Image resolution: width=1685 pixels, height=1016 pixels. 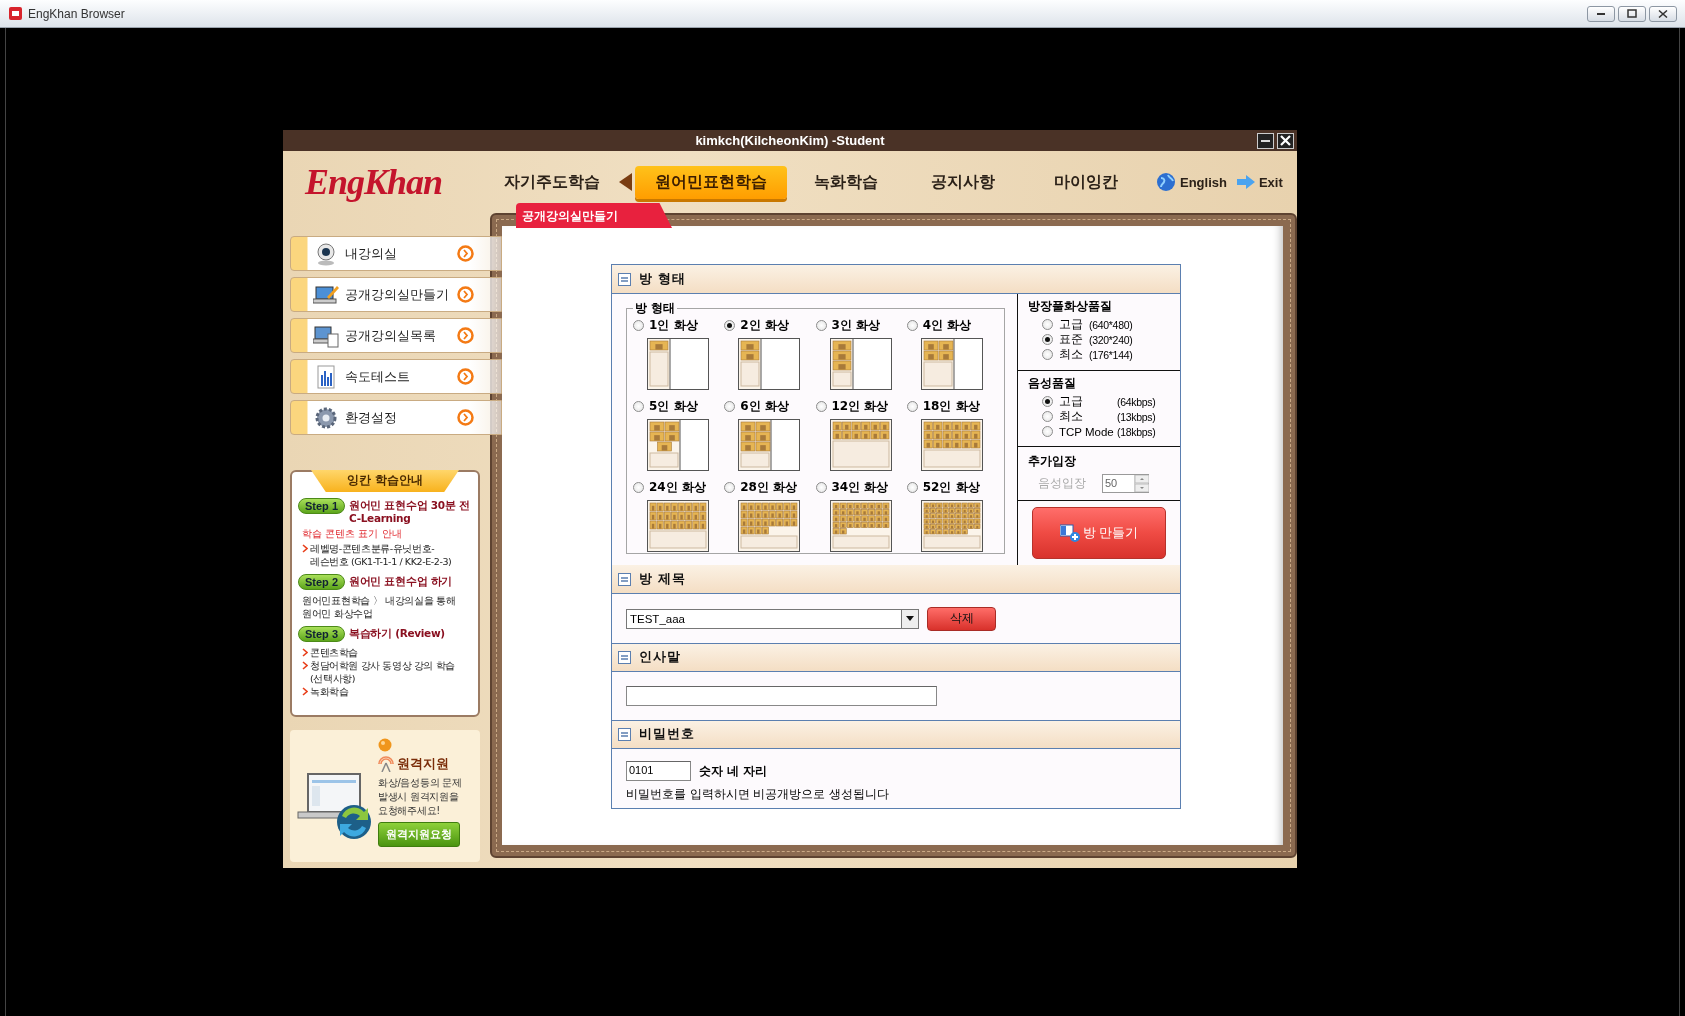 What do you see at coordinates (710, 182) in the screenshot?
I see `nav-tab: 원어민표현학습` at bounding box center [710, 182].